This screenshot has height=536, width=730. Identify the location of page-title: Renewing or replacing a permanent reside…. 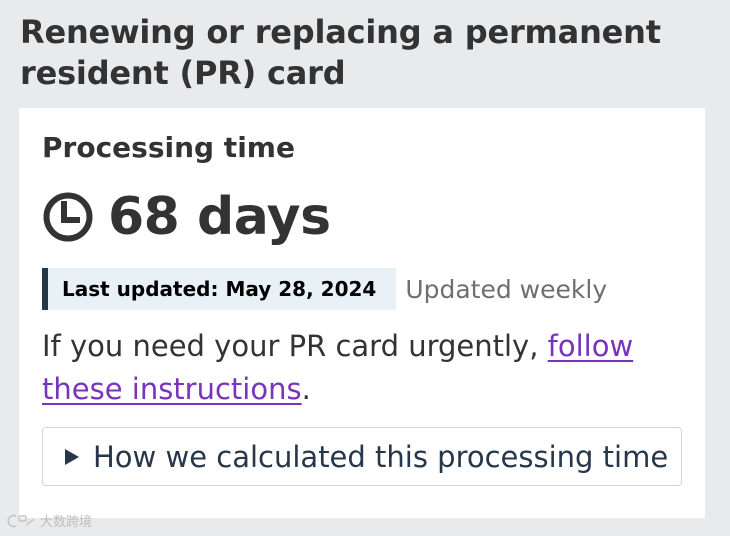
(340, 52).